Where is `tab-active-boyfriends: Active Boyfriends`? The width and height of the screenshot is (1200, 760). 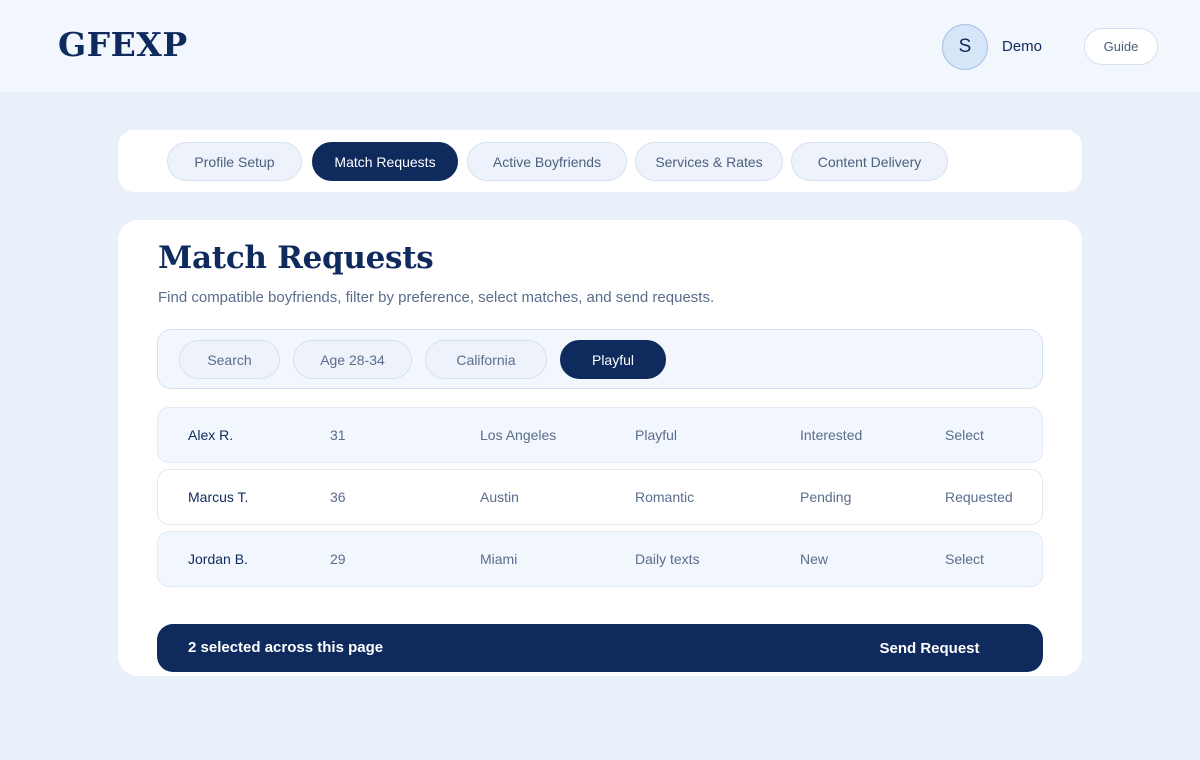 tab-active-boyfriends: Active Boyfriends is located at coordinates (547, 161).